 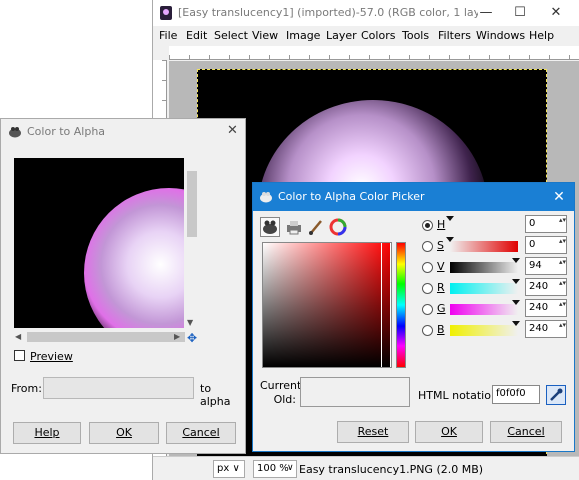 I want to click on preview-label: Preview, so click(x=51, y=356).